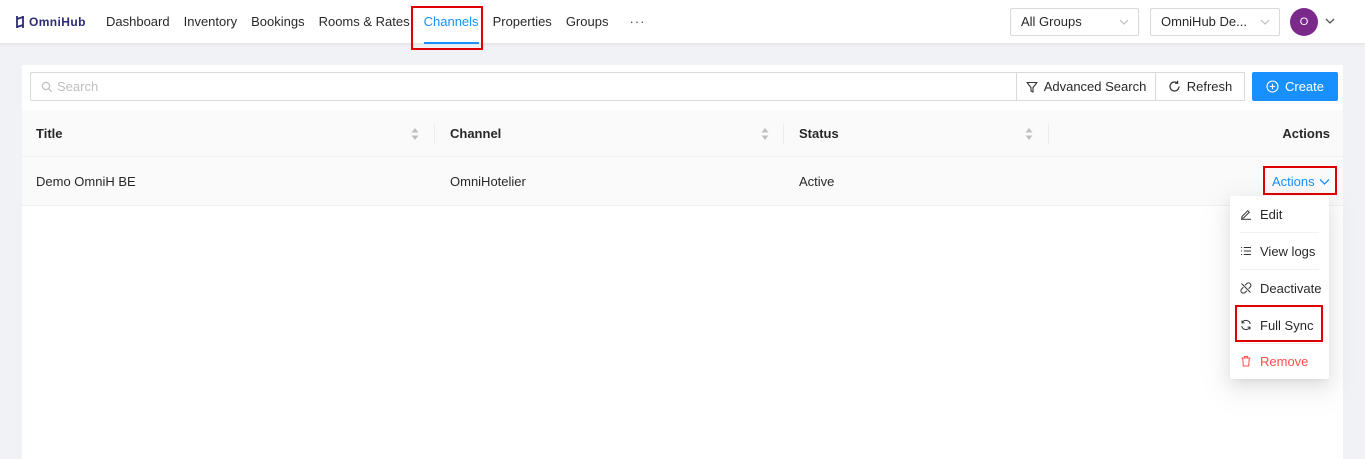  What do you see at coordinates (682, 133) in the screenshot?
I see `table-header: Title Channel Status Actions` at bounding box center [682, 133].